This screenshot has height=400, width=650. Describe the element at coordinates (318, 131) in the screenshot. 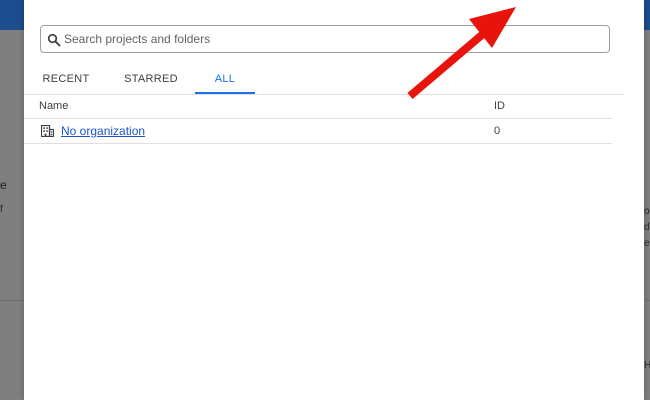

I see `table-row: No organization 0` at that location.